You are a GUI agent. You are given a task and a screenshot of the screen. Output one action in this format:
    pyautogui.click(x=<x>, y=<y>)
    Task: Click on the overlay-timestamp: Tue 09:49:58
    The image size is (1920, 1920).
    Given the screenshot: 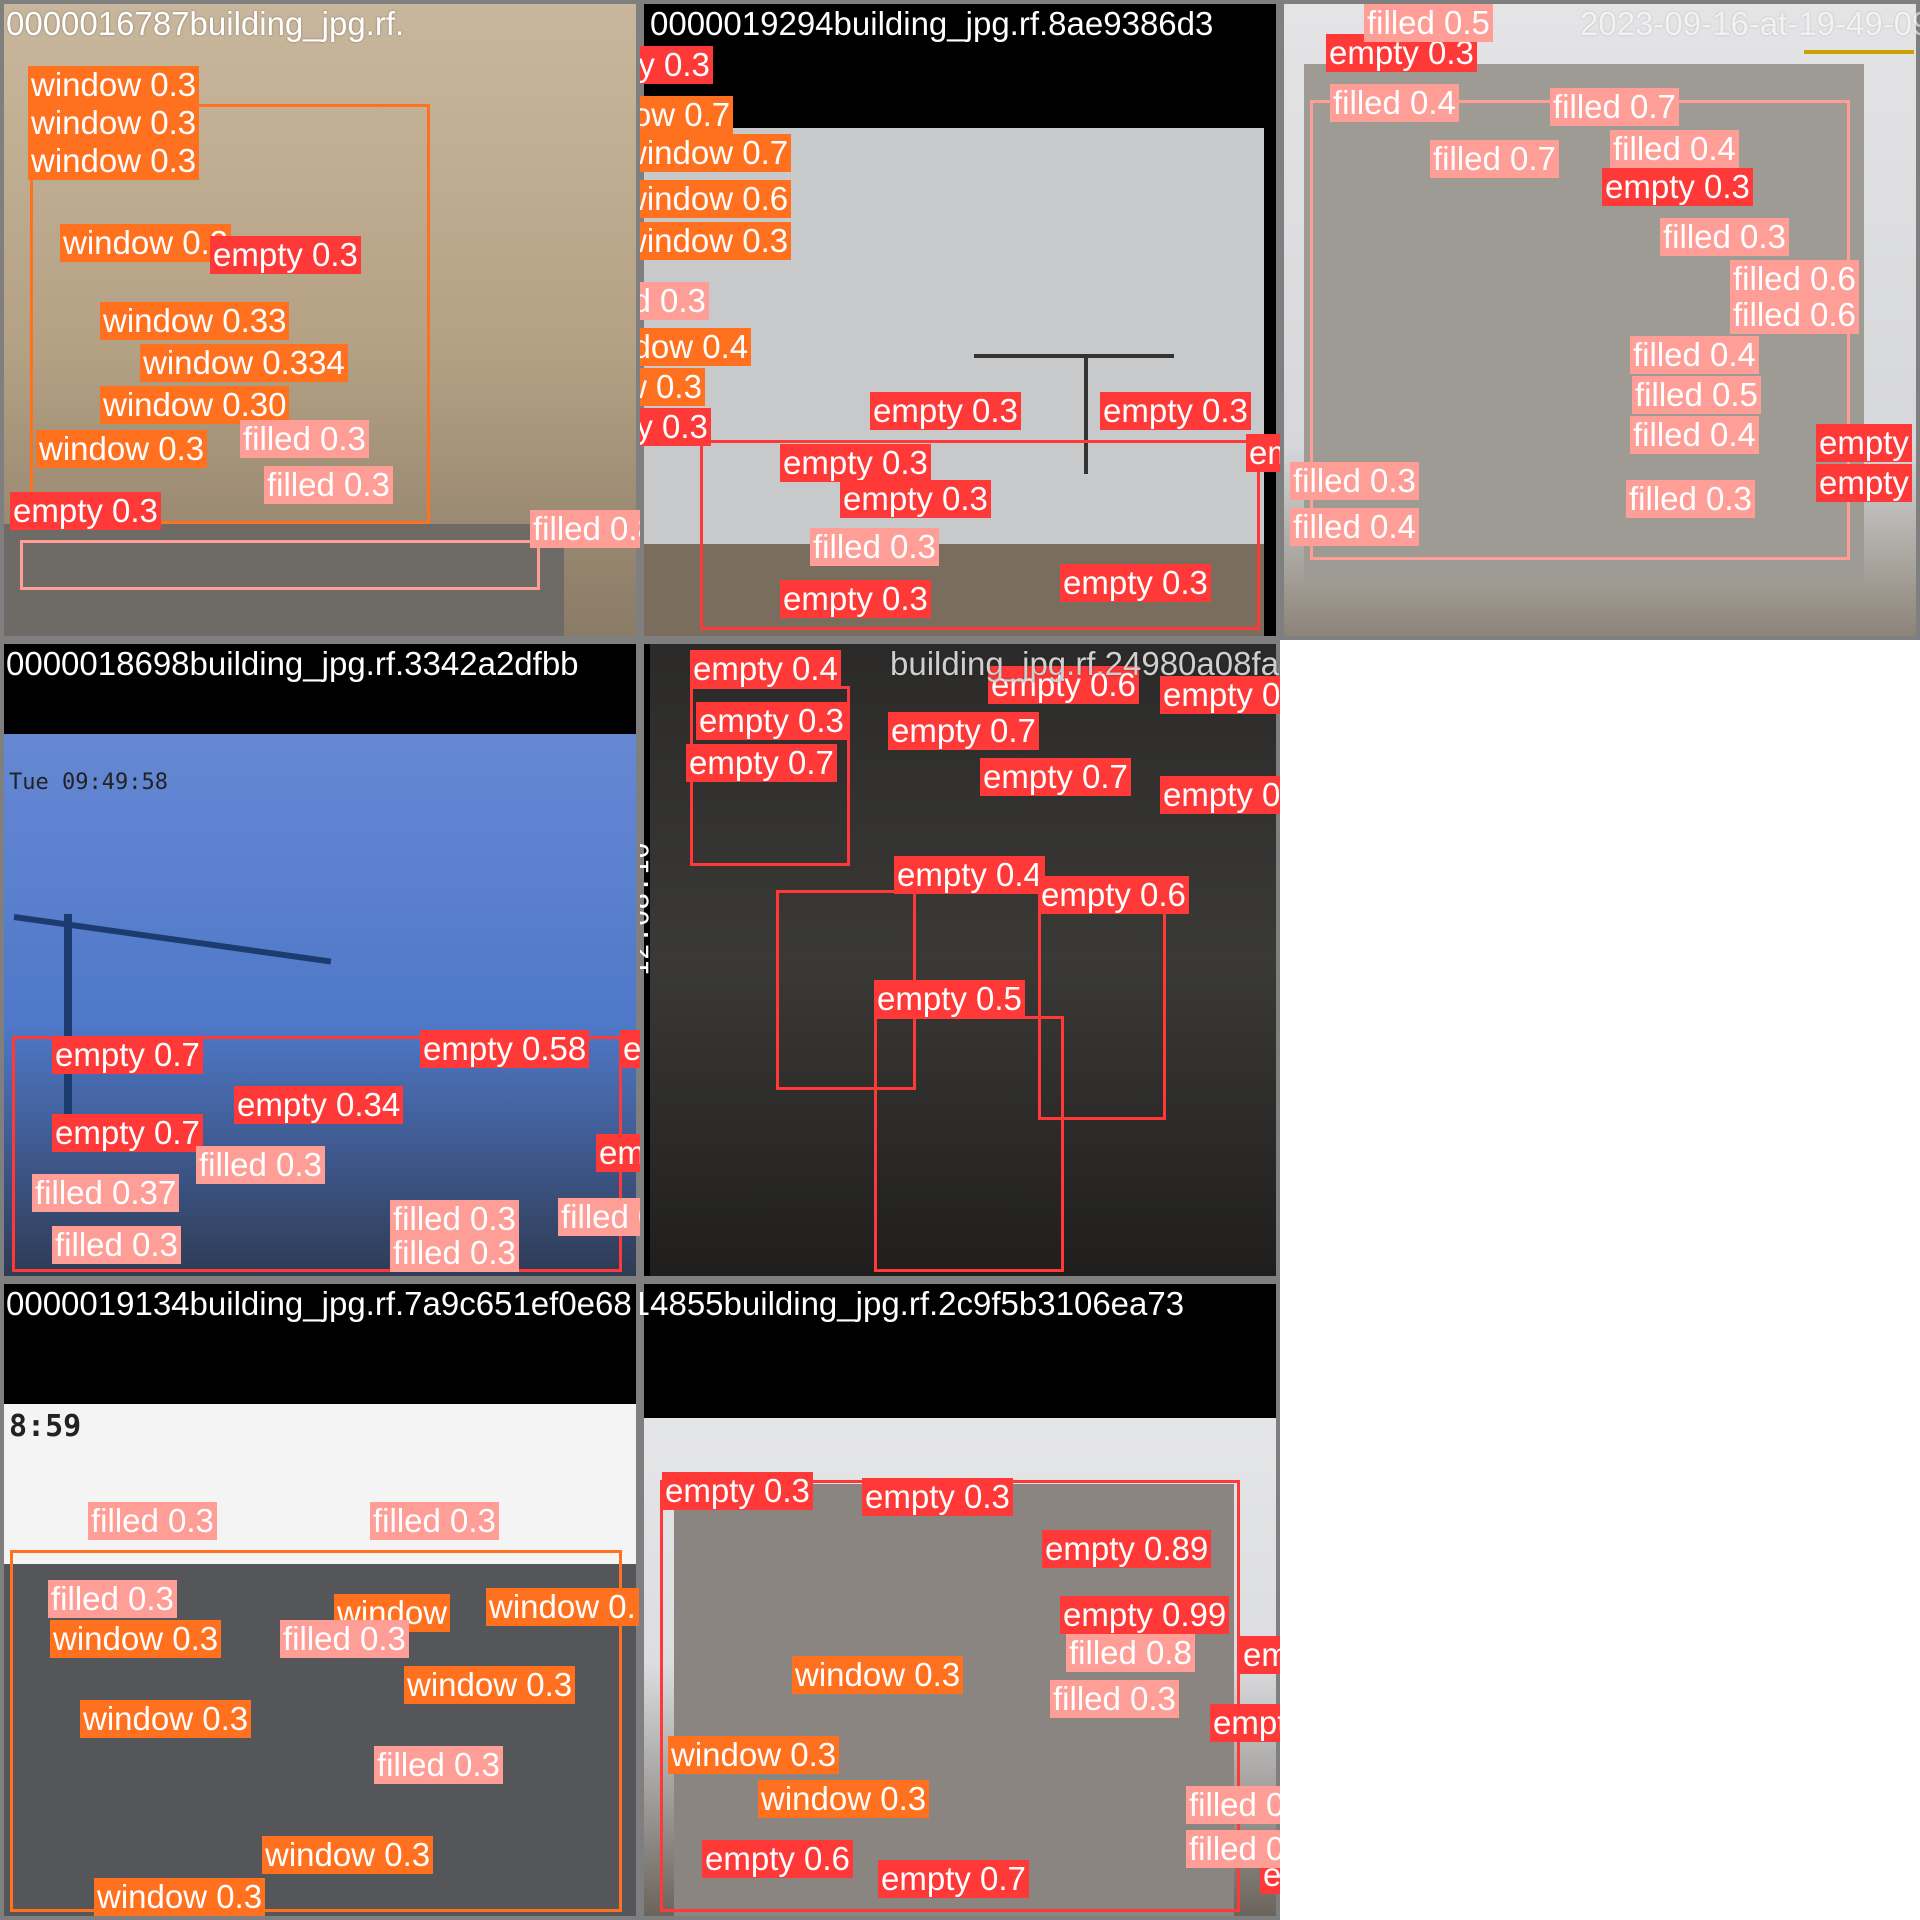 What is the action you would take?
    pyautogui.click(x=88, y=782)
    